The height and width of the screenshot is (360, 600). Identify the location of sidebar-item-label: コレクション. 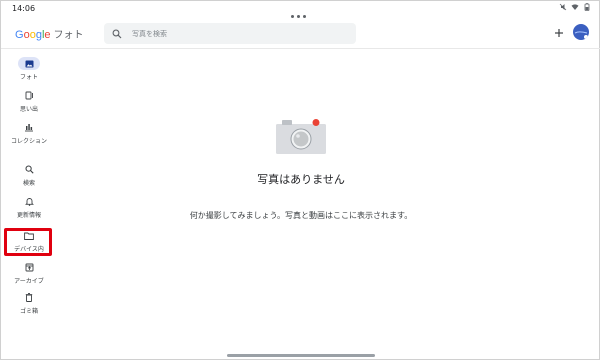
(28, 141).